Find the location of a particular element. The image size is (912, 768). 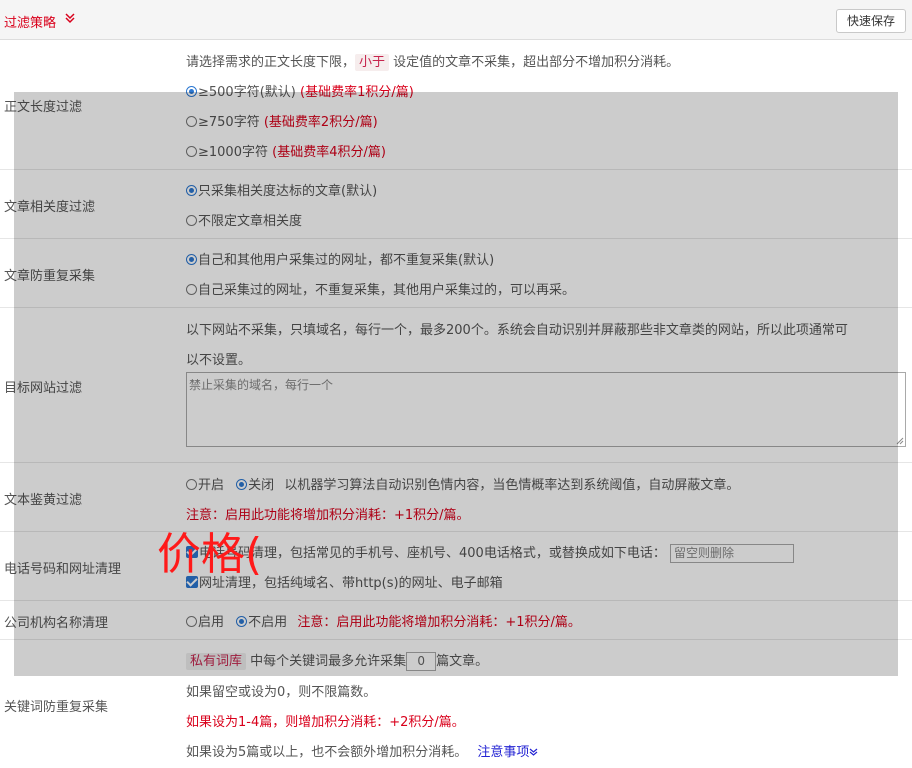

row-label: 关键词防重复采集 is located at coordinates (56, 707).